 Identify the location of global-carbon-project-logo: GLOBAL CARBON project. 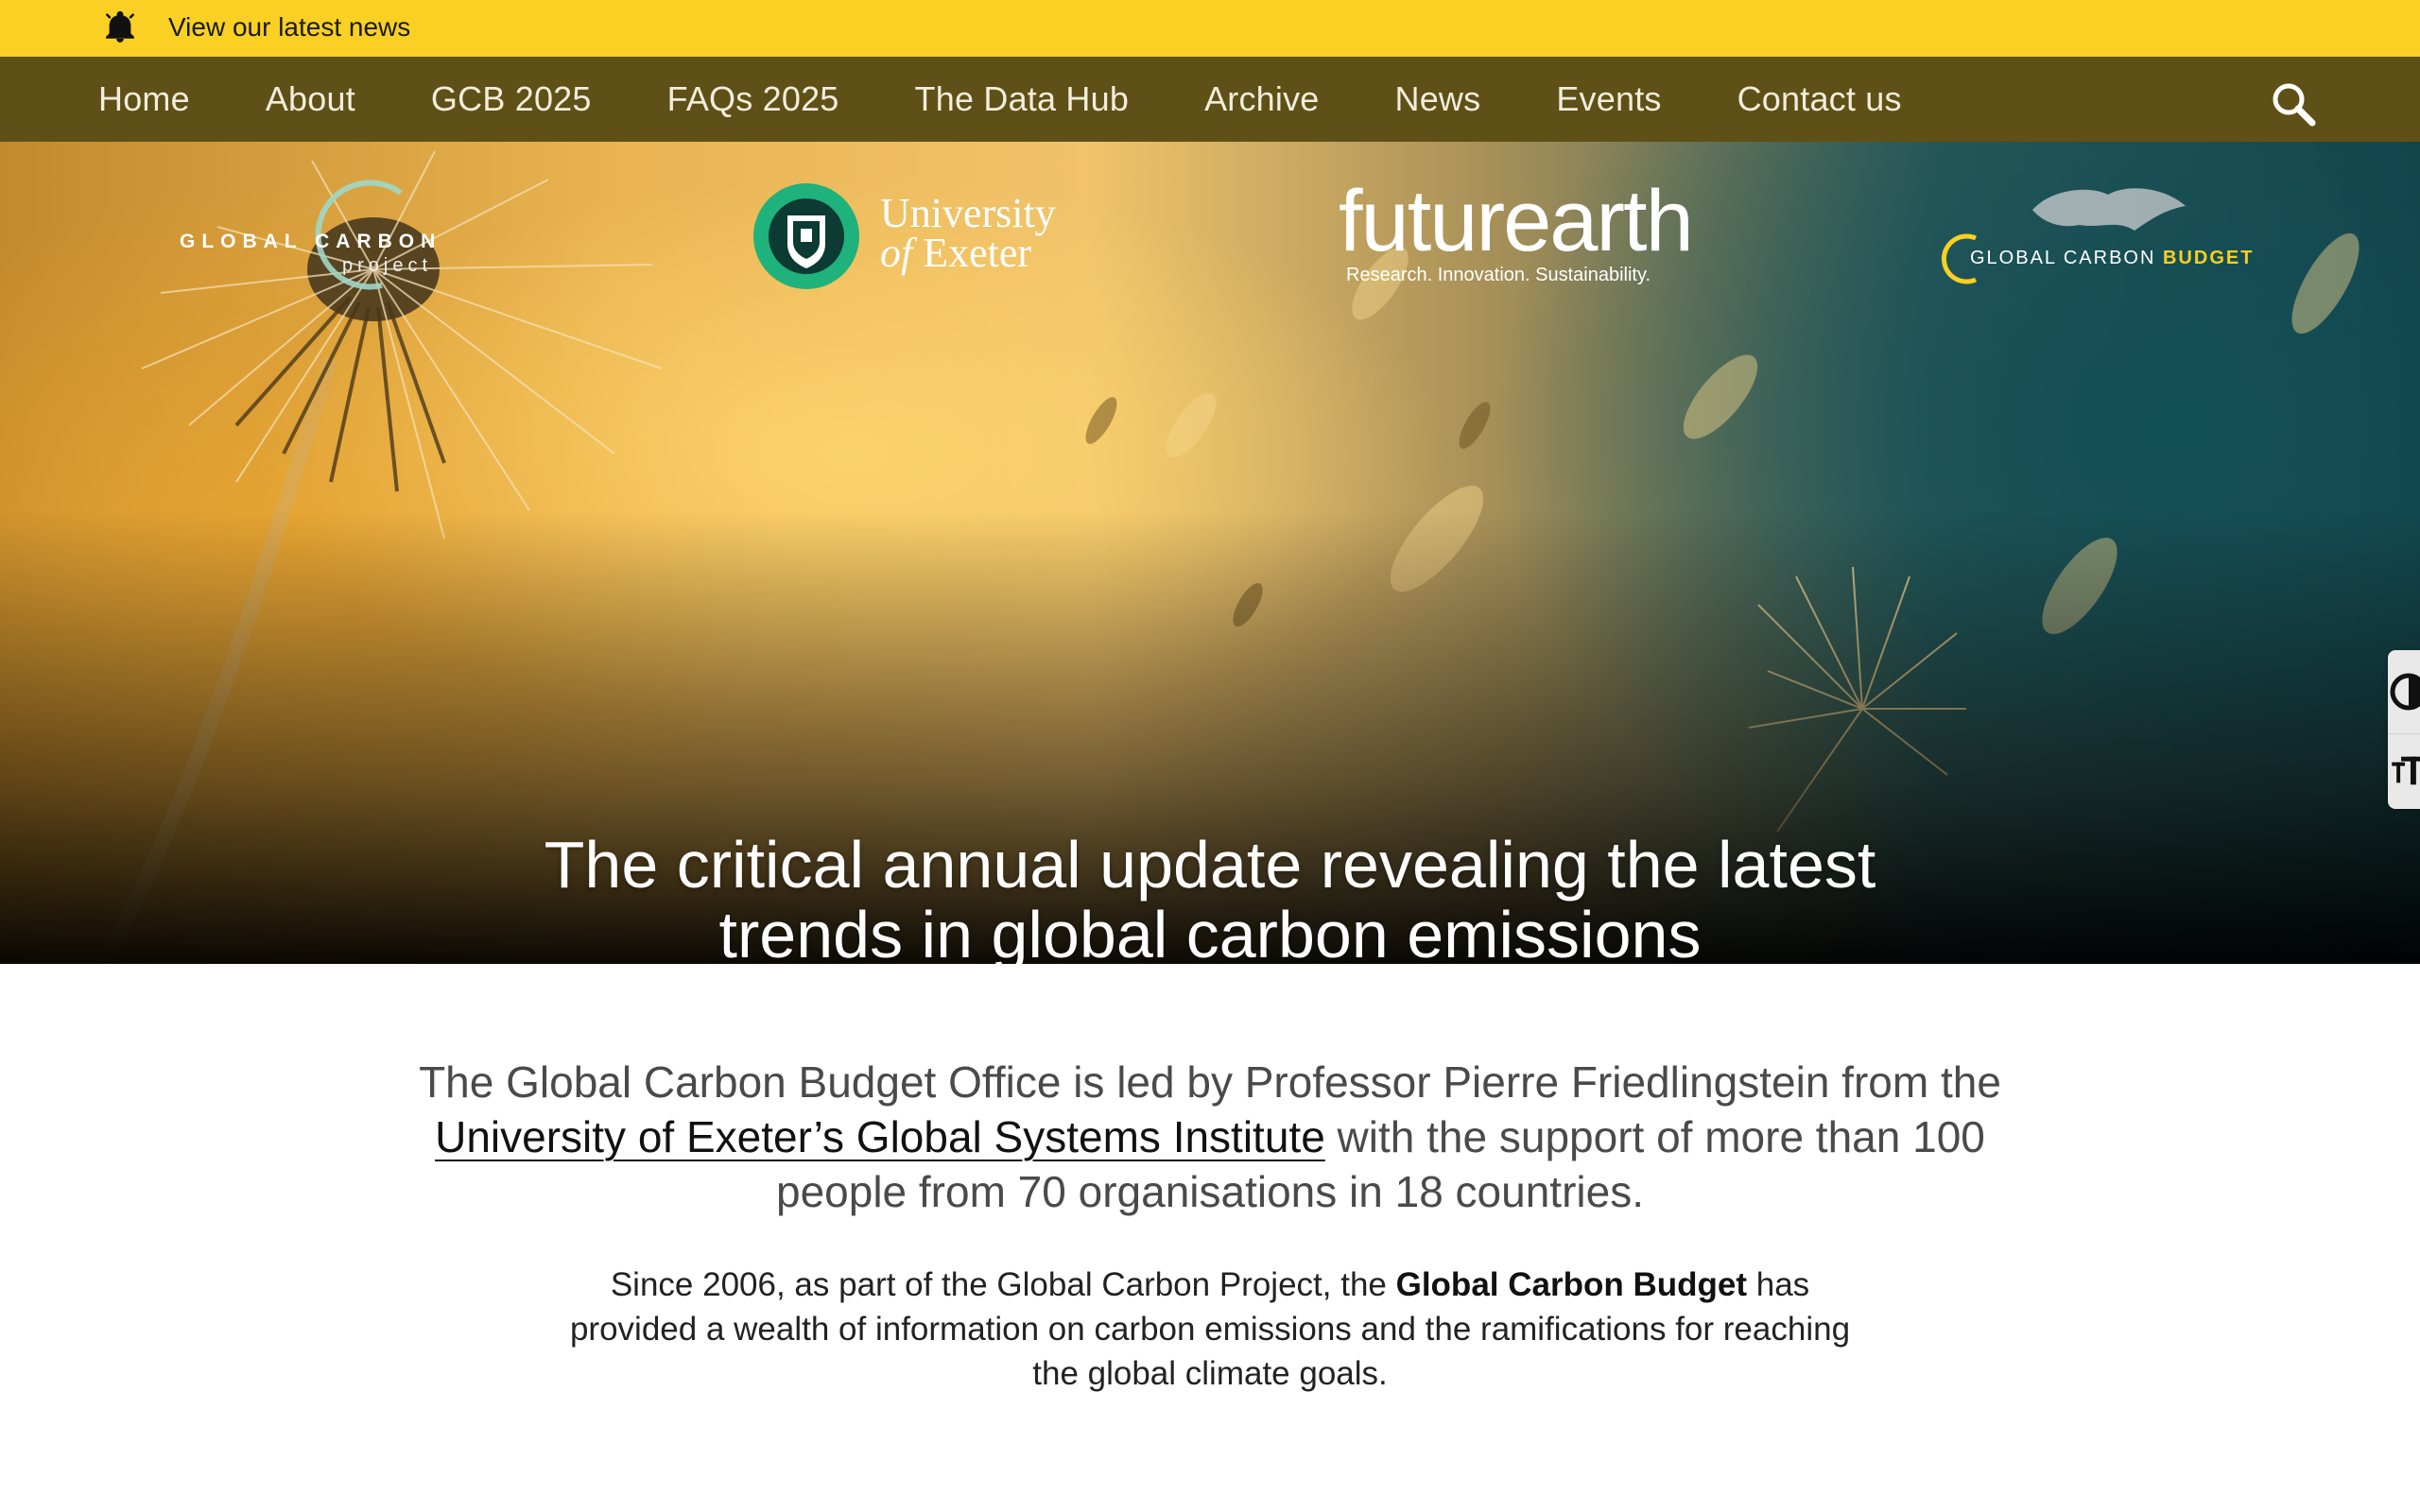
(331, 236).